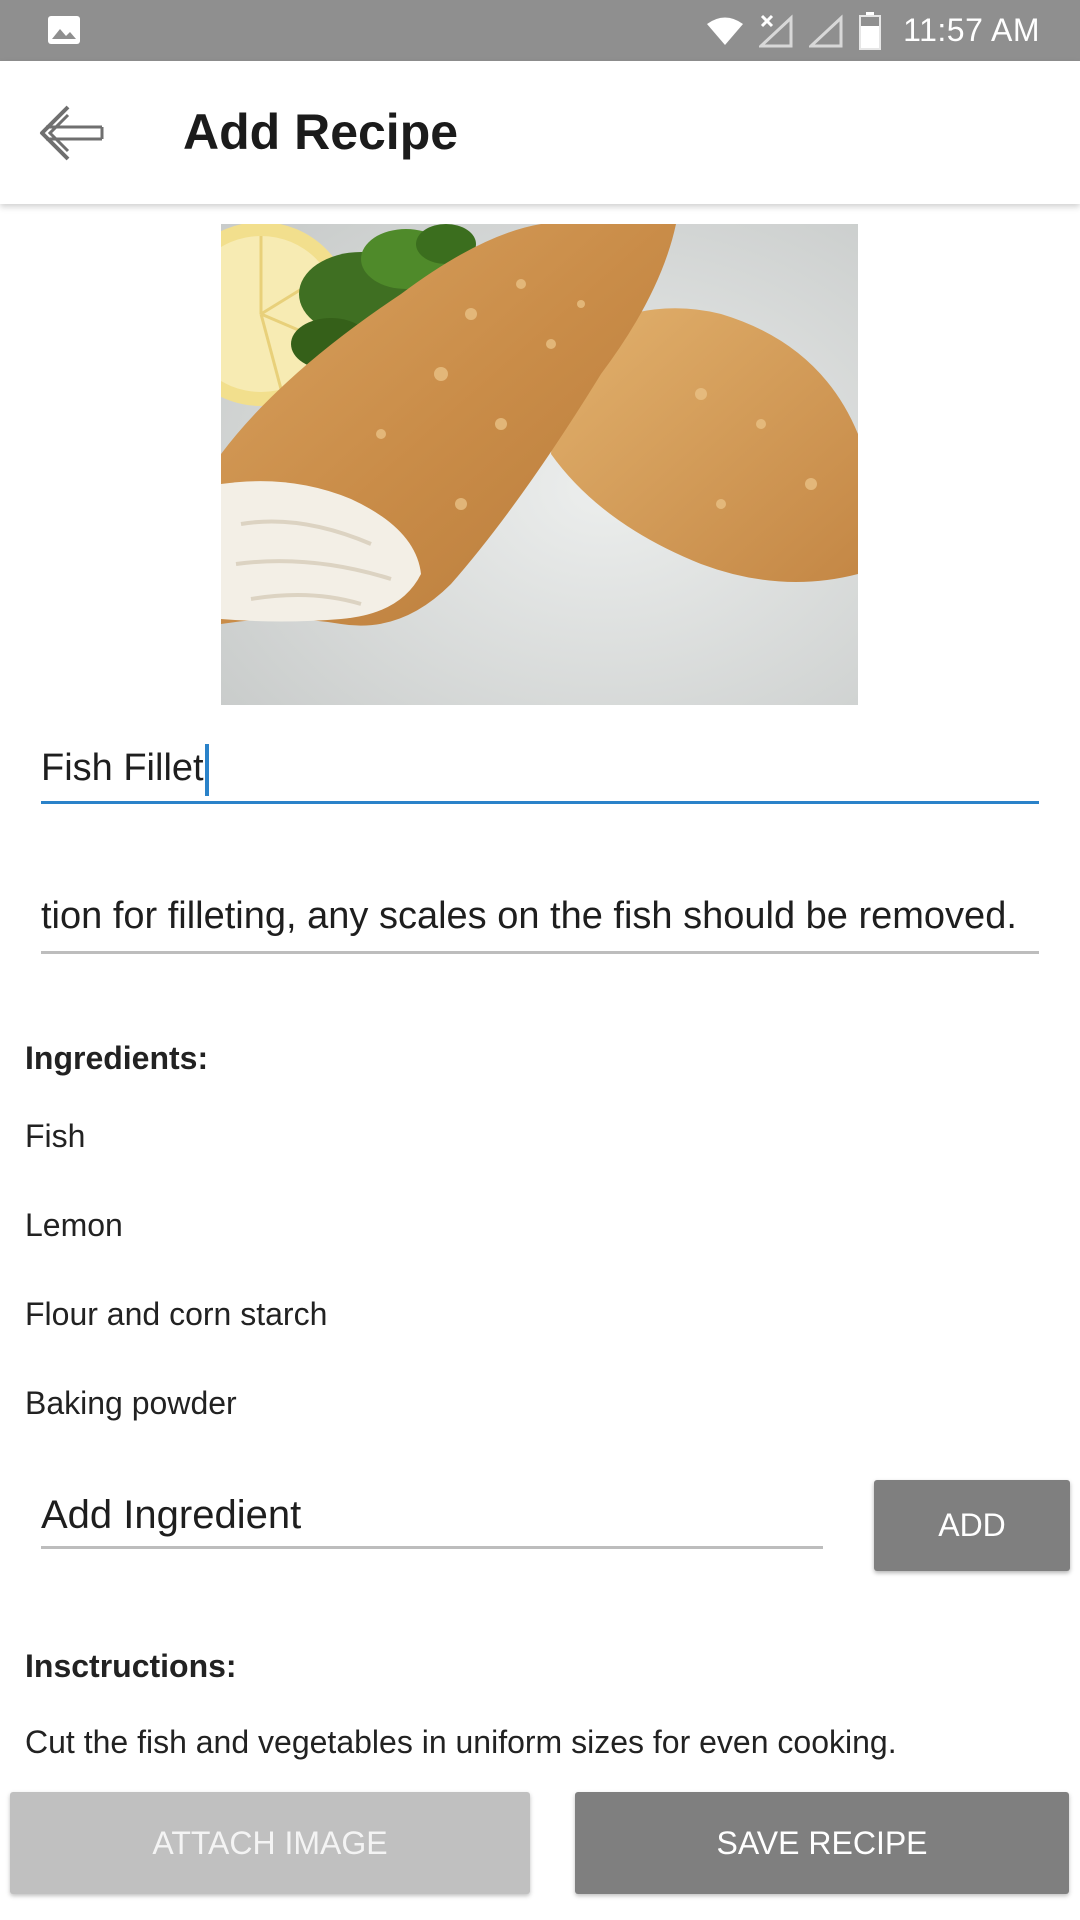  Describe the element at coordinates (776, 30) in the screenshot. I see `no-sim-signal-icon` at that location.